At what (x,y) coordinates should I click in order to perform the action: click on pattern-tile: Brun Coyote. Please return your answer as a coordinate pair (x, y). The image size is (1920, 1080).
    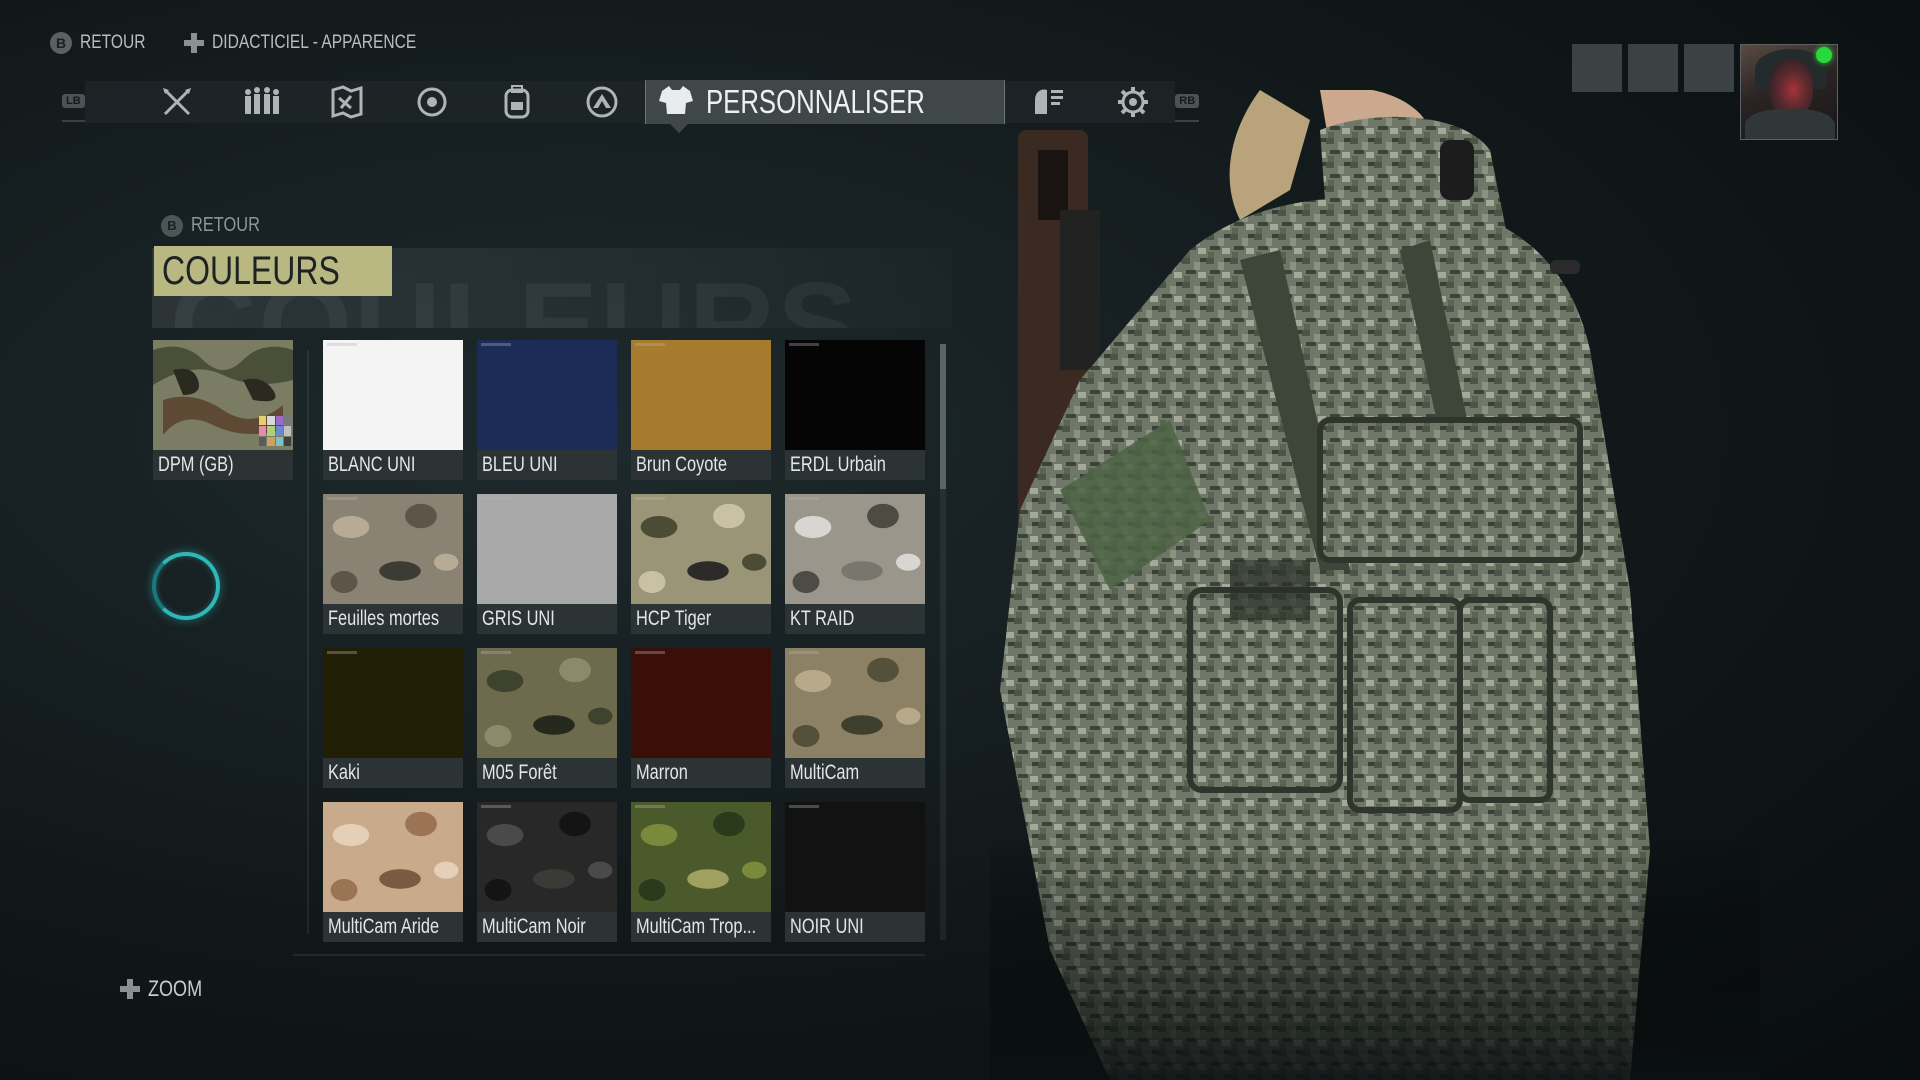
    Looking at the image, I should click on (701, 410).